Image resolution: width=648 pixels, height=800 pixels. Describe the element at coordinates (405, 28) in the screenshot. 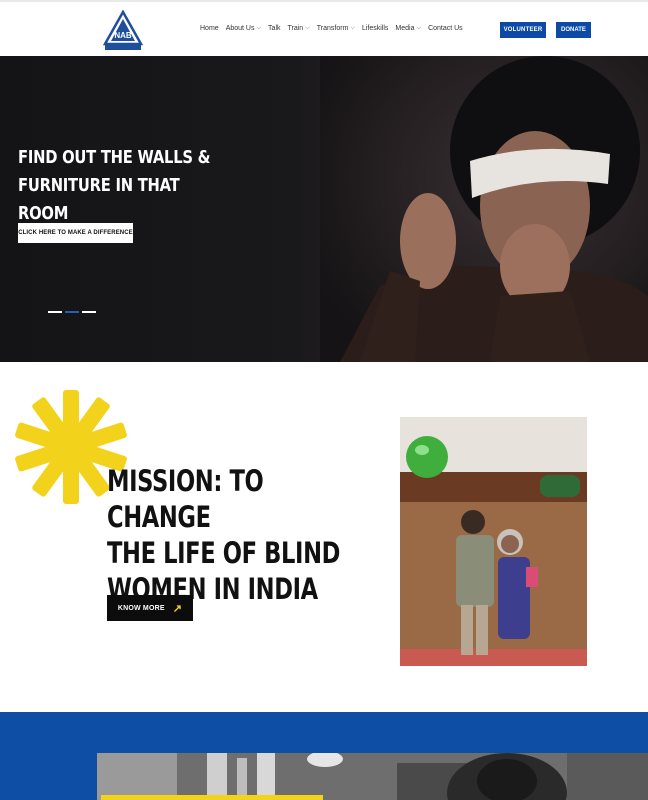

I see `nav-media-label: Media` at that location.